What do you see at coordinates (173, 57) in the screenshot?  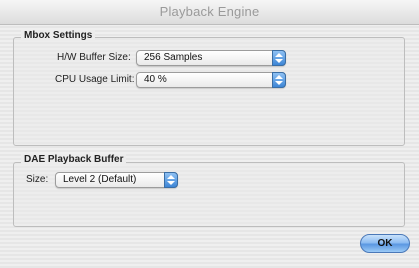 I see `buffer-size-value: 256 Samples` at bounding box center [173, 57].